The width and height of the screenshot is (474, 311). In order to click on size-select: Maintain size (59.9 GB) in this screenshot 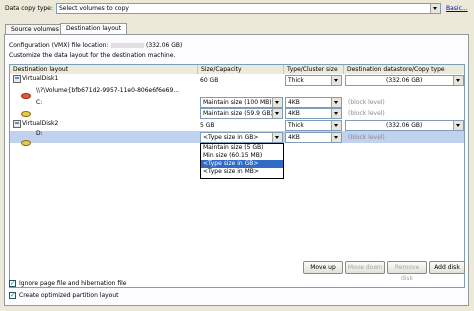, I will do `click(241, 113)`.